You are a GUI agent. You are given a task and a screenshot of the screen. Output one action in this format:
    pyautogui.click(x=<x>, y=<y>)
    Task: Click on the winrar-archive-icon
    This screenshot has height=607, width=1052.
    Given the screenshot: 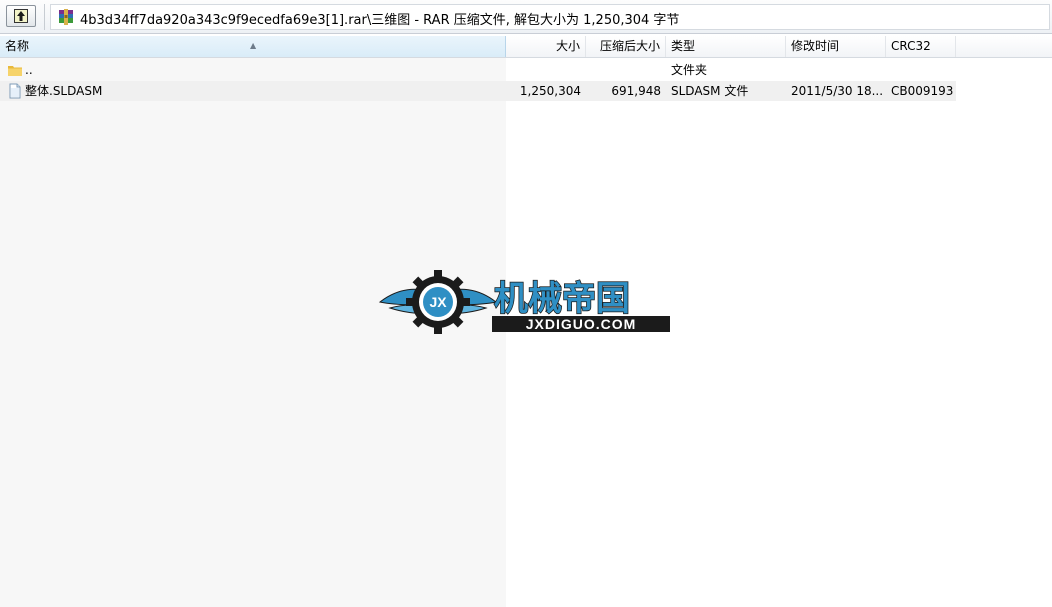 What is the action you would take?
    pyautogui.click(x=66, y=17)
    